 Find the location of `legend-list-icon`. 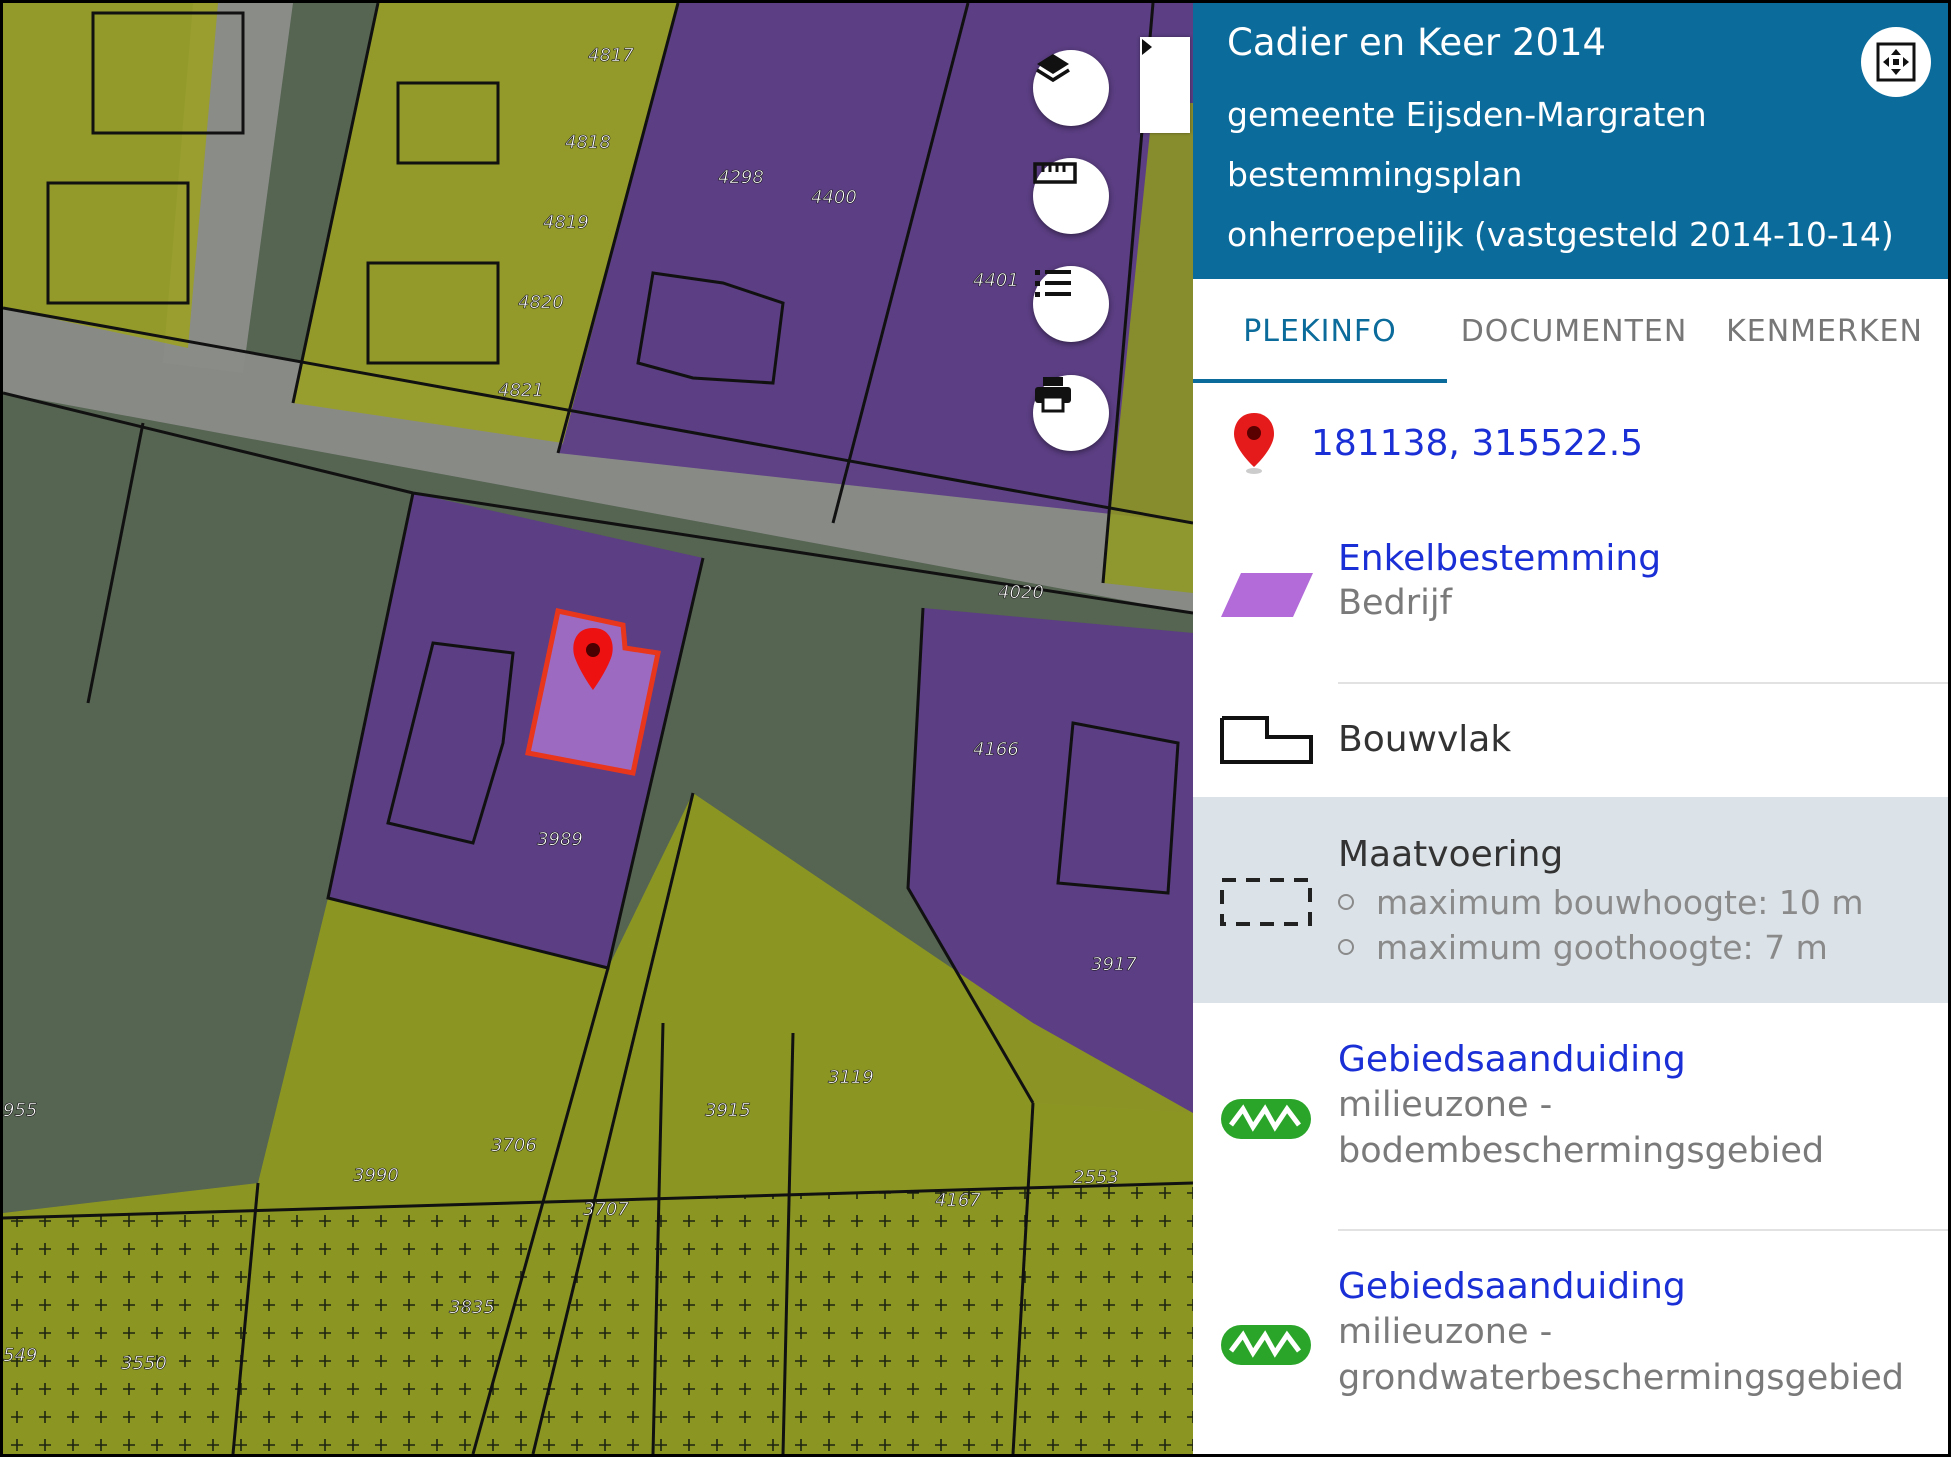

legend-list-icon is located at coordinates (1053, 283).